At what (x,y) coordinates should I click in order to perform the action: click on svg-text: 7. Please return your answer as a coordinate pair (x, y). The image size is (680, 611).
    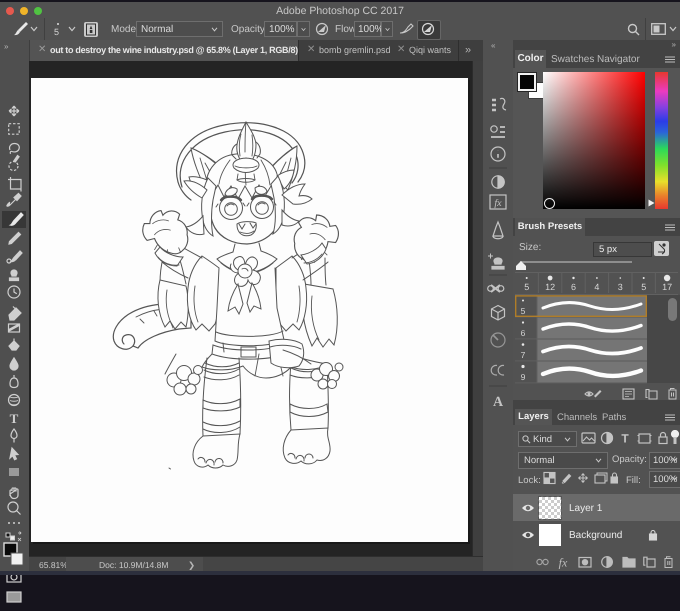
    Looking at the image, I should click on (523, 355).